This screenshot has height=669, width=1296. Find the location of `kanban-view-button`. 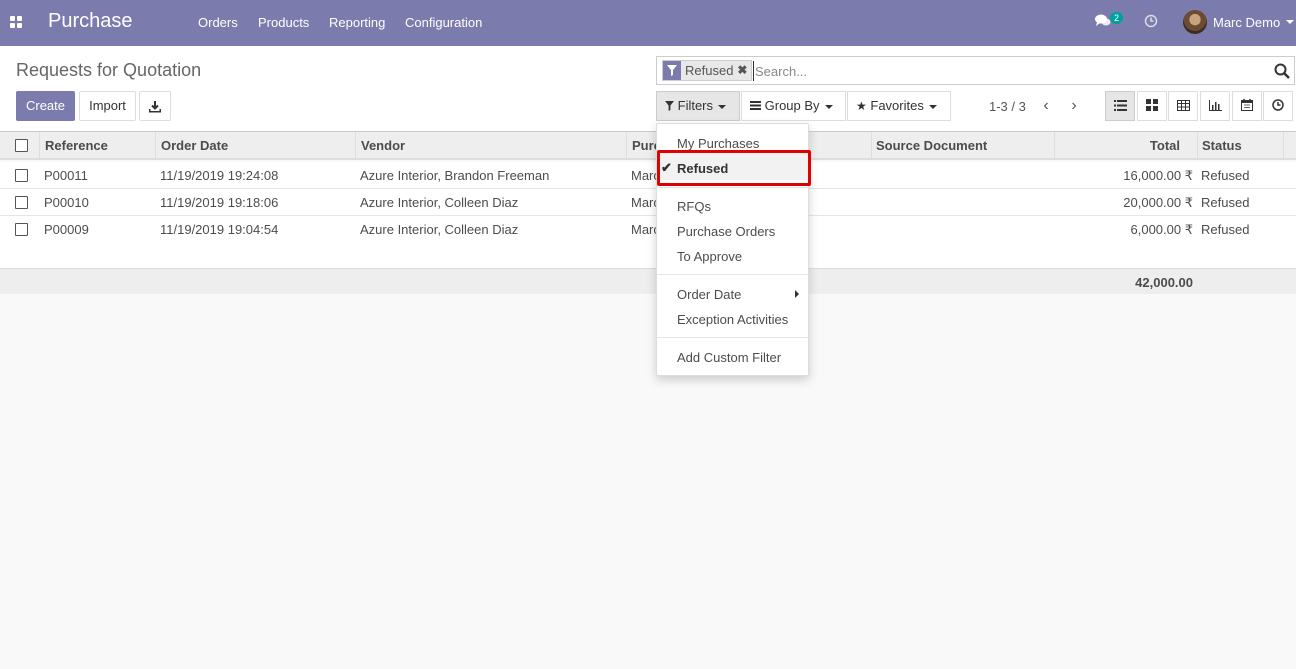

kanban-view-button is located at coordinates (1152, 106).